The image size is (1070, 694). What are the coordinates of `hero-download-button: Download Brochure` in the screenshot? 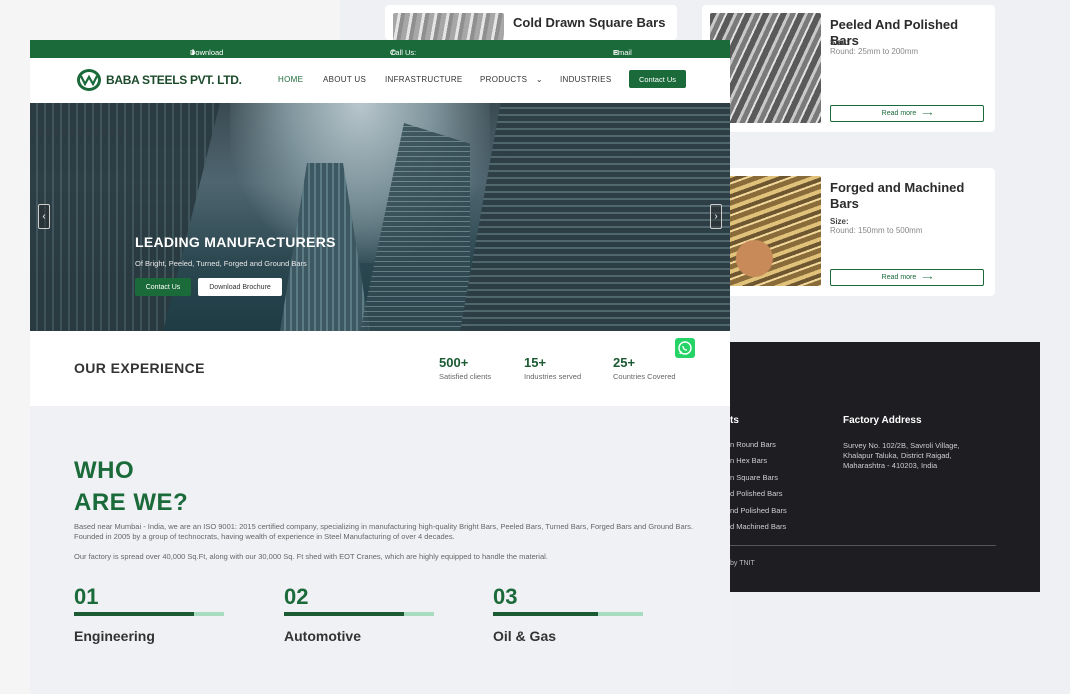 It's located at (240, 287).